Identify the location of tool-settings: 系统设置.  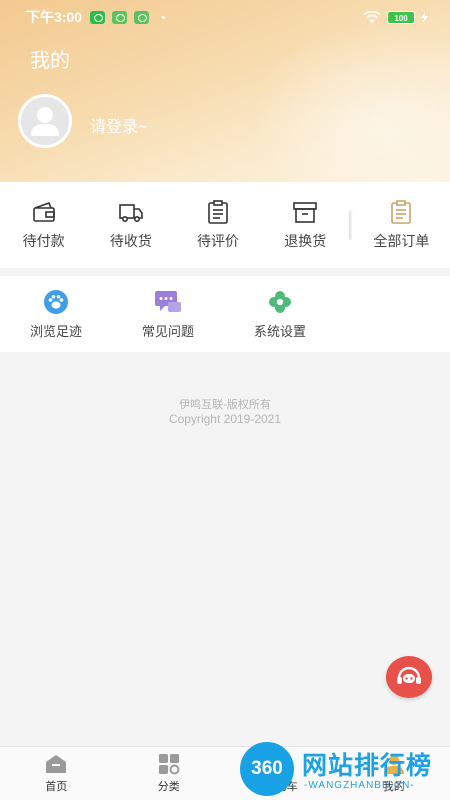
(280, 314).